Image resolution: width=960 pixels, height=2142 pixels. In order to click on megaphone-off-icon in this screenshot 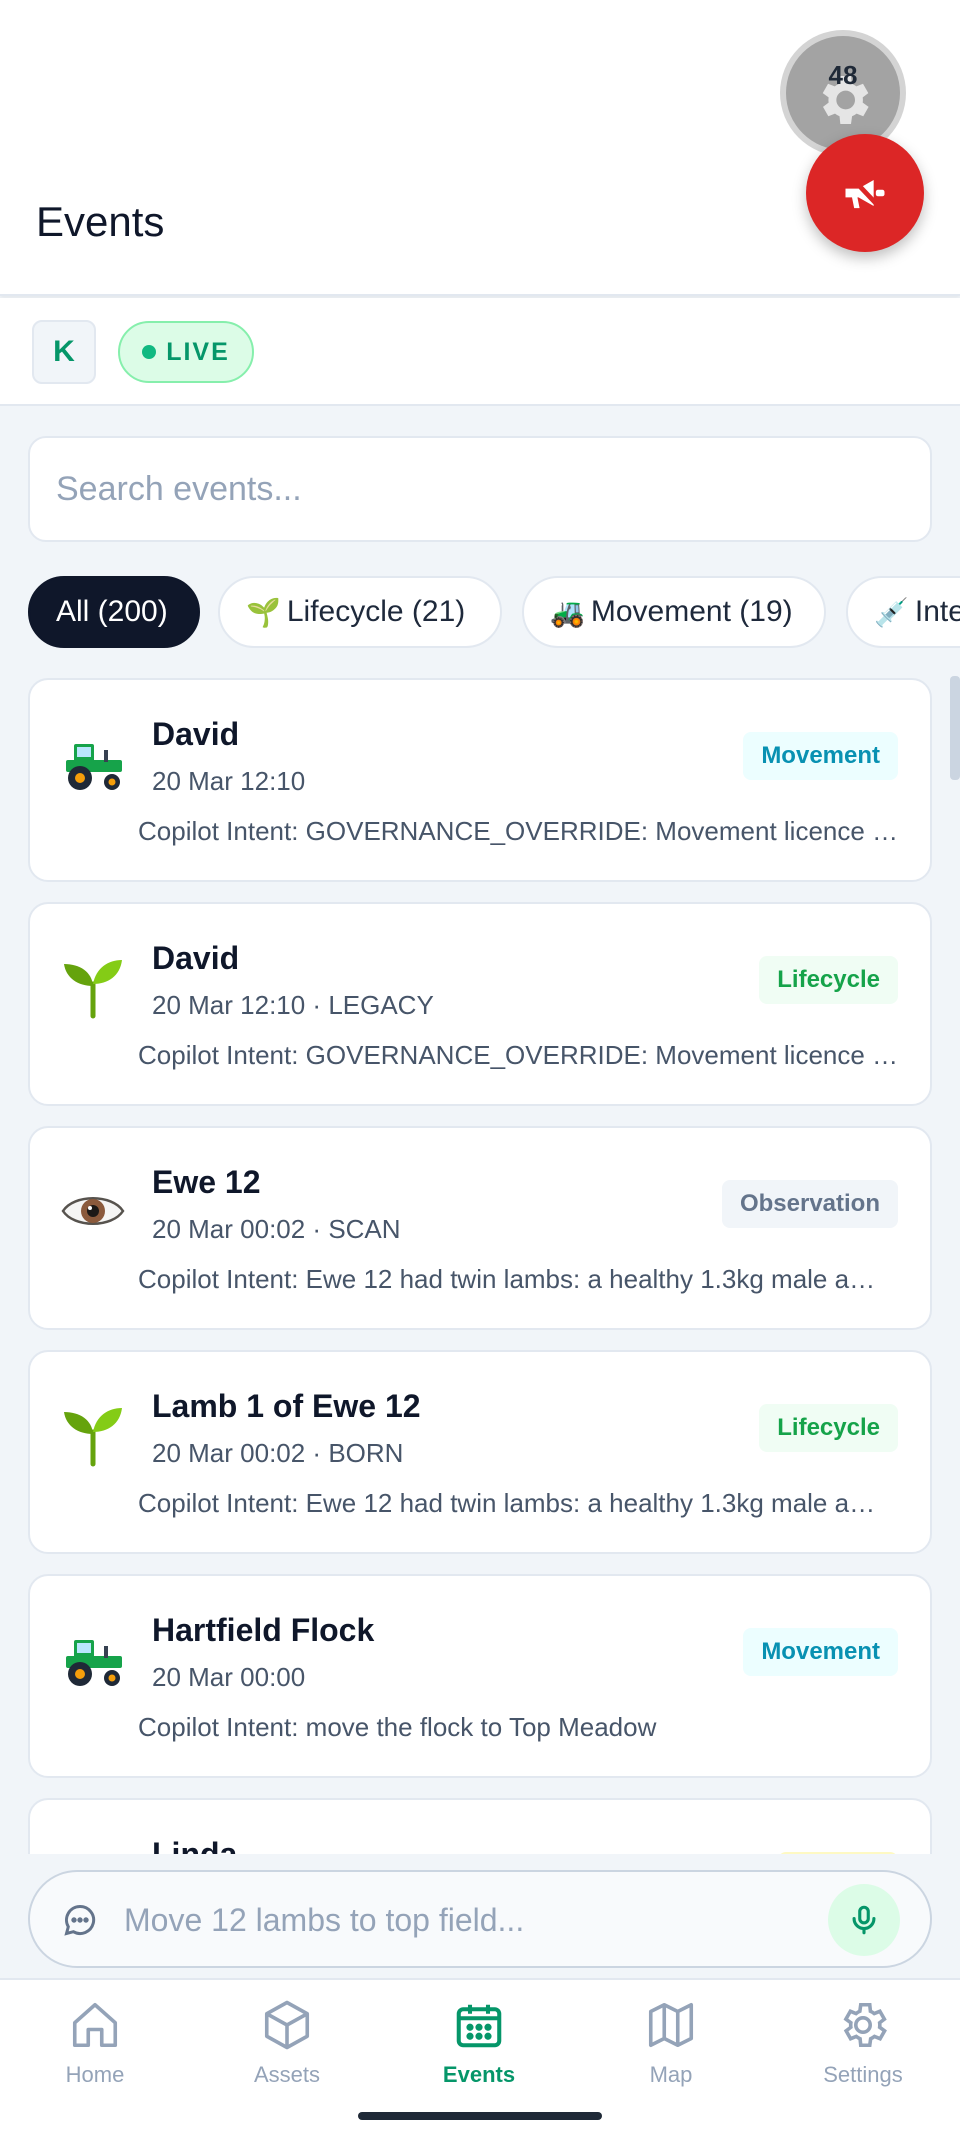, I will do `click(866, 193)`.